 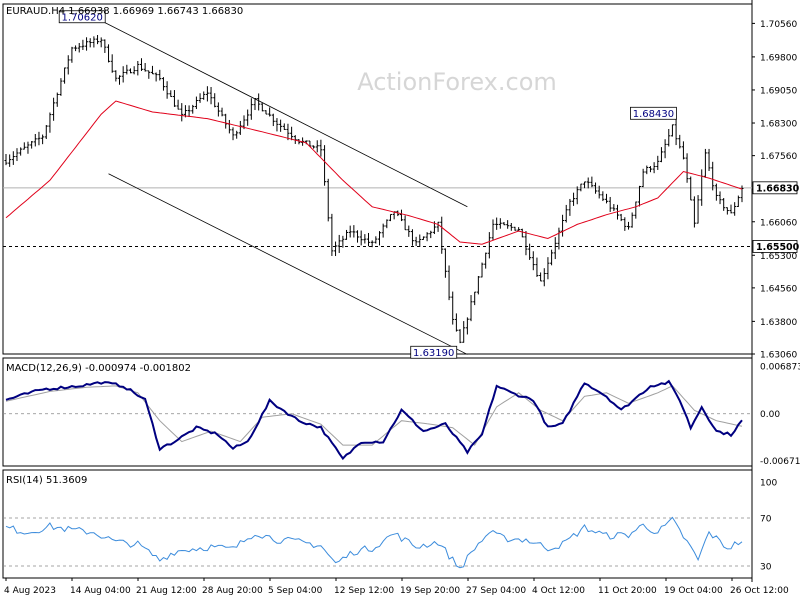 I want to click on current-price-label-text: 1.66830, so click(x=778, y=188).